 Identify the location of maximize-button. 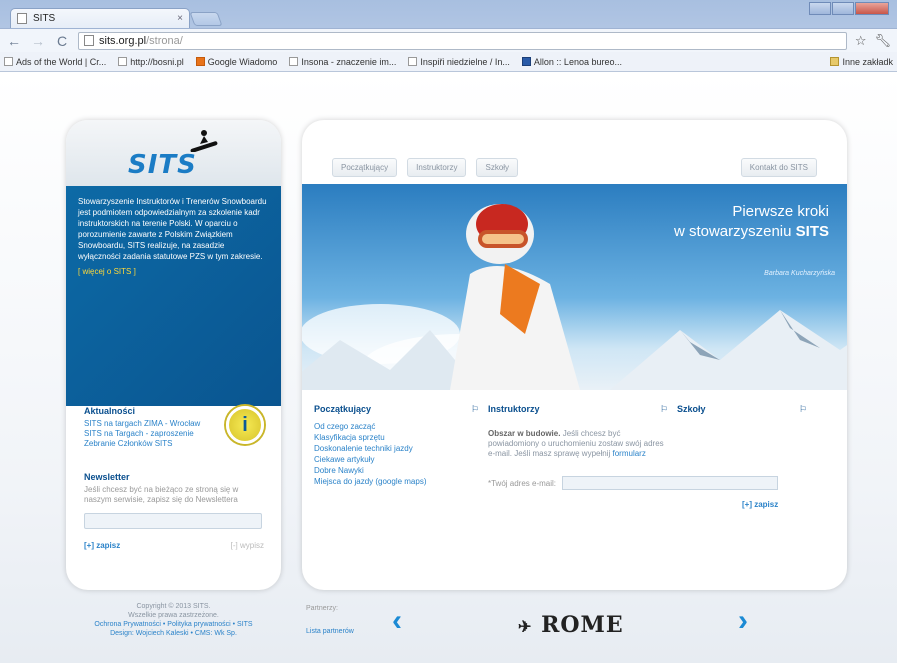
(843, 8).